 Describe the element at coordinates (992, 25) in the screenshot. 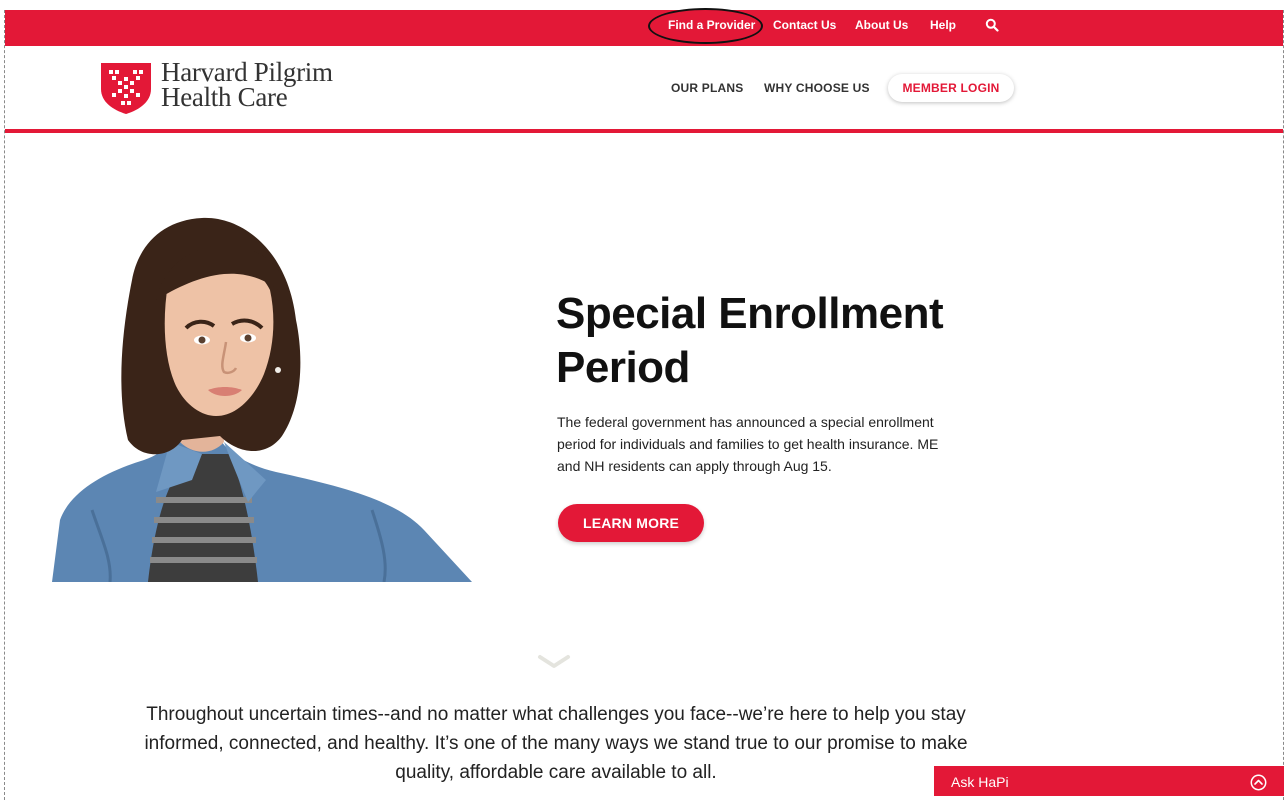

I see `search-icon` at that location.